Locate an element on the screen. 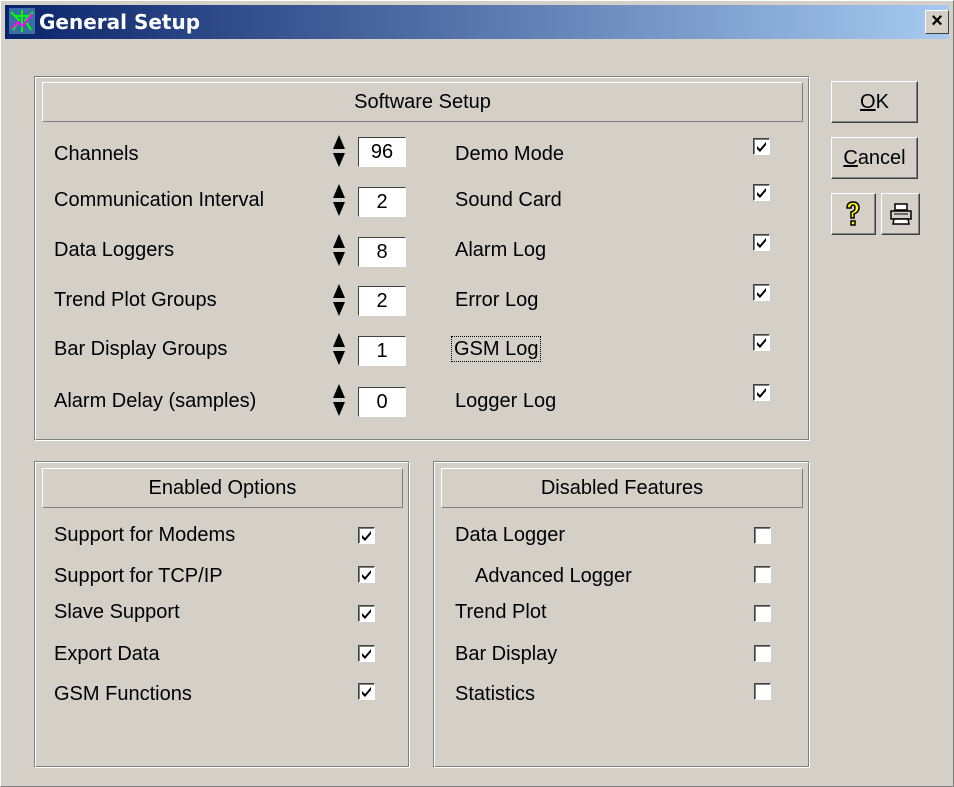  export-data-checkbox is located at coordinates (366, 653).